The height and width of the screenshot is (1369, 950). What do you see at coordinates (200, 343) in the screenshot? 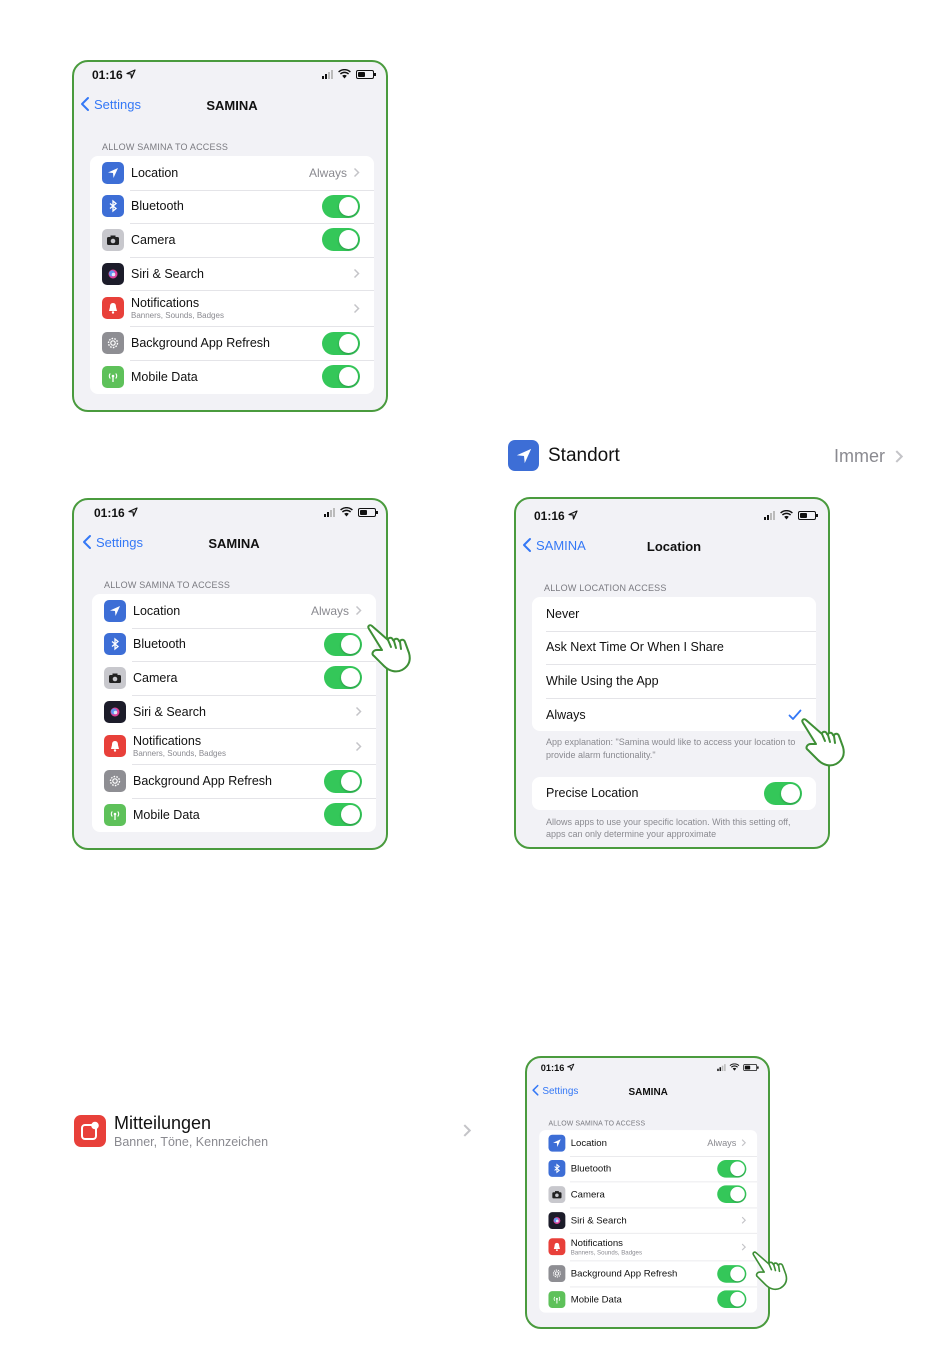
I see `row-label: Background App Refresh` at bounding box center [200, 343].